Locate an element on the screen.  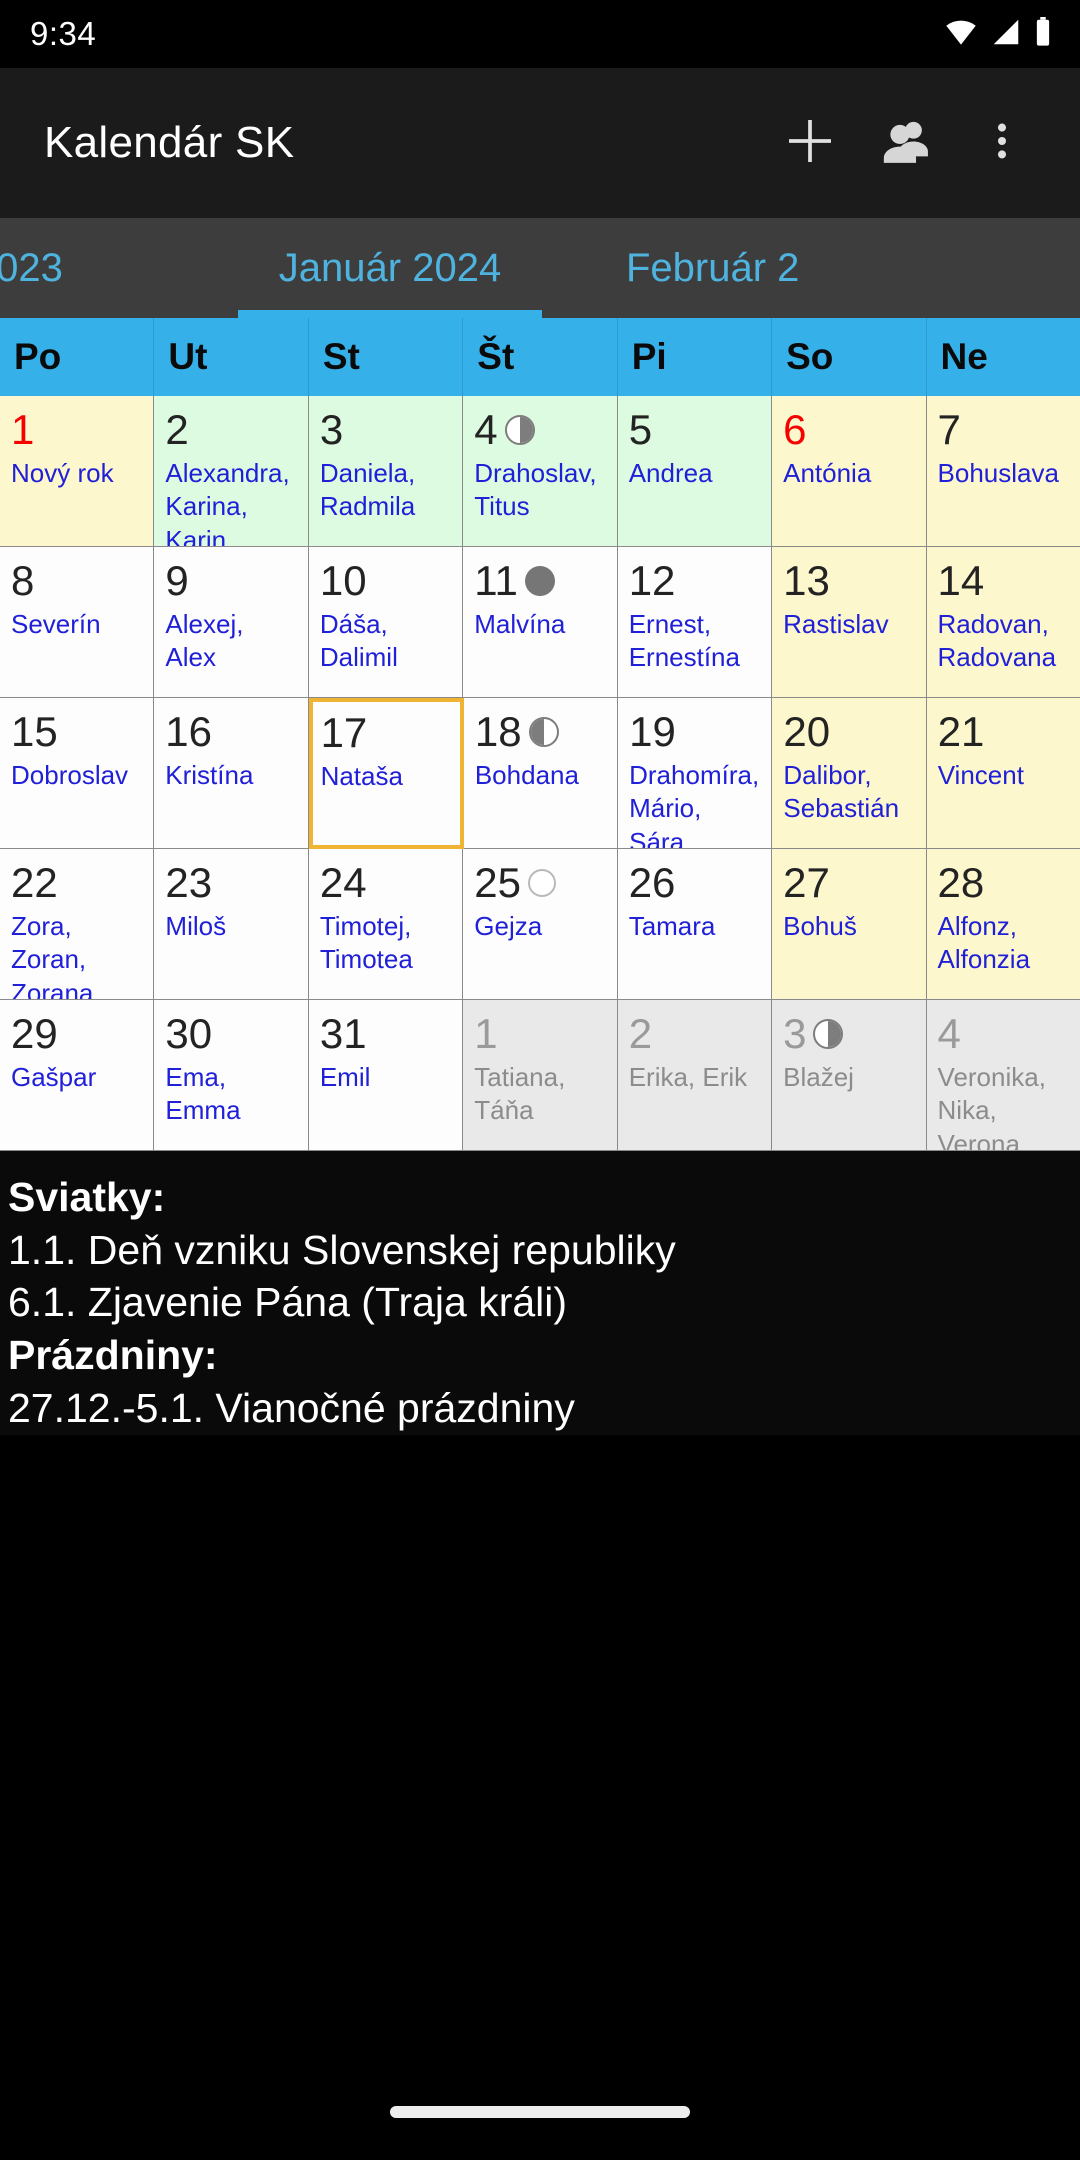
nameday-names: Severín is located at coordinates (56, 624).